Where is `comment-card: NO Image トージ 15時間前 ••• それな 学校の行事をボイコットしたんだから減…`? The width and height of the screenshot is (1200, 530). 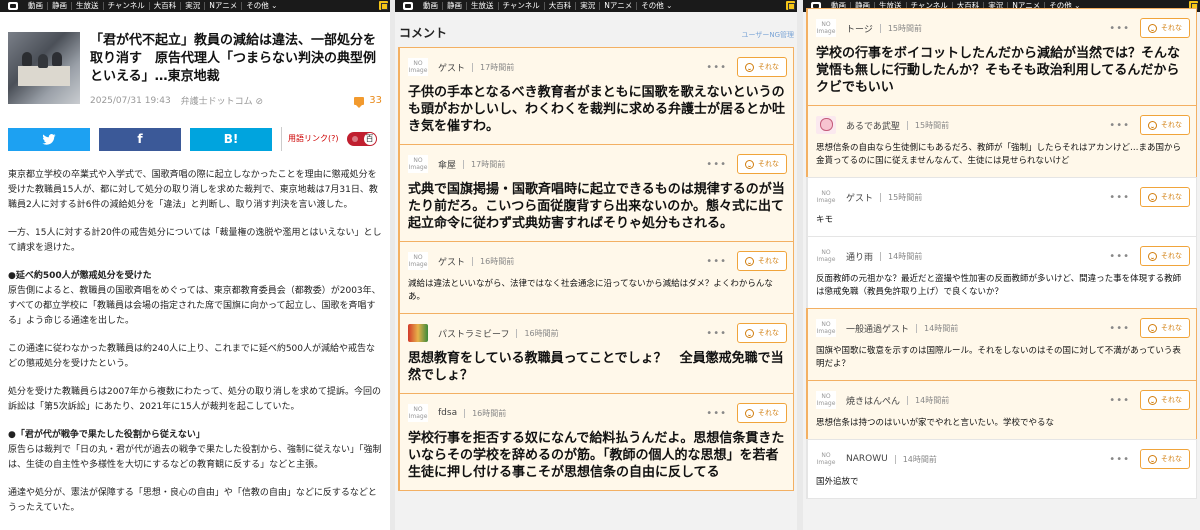
comment-card: NO Image トージ 15時間前 ••• それな 学校の行事をボイコットしたんだから減… is located at coordinates (1001, 57).